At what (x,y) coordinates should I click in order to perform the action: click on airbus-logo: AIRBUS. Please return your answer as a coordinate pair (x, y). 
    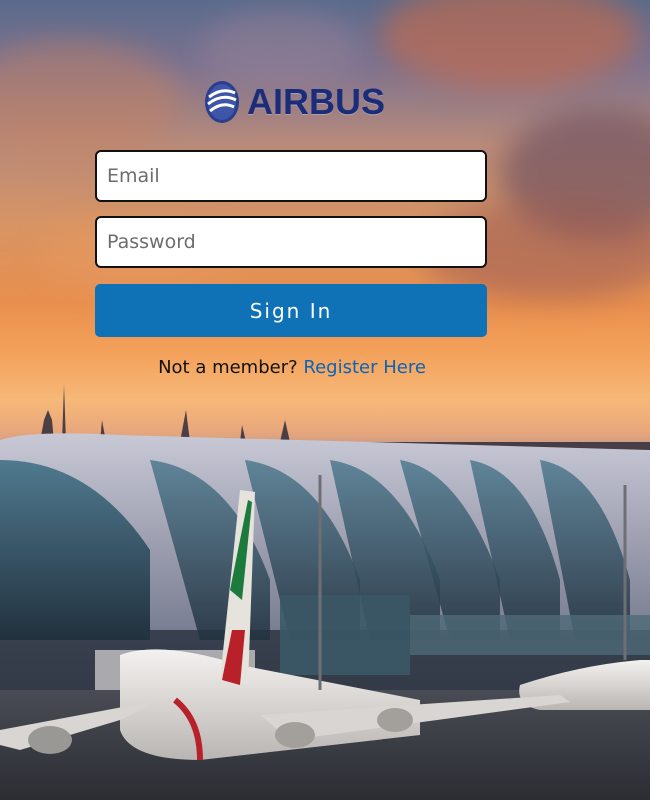
    Looking at the image, I should click on (294, 102).